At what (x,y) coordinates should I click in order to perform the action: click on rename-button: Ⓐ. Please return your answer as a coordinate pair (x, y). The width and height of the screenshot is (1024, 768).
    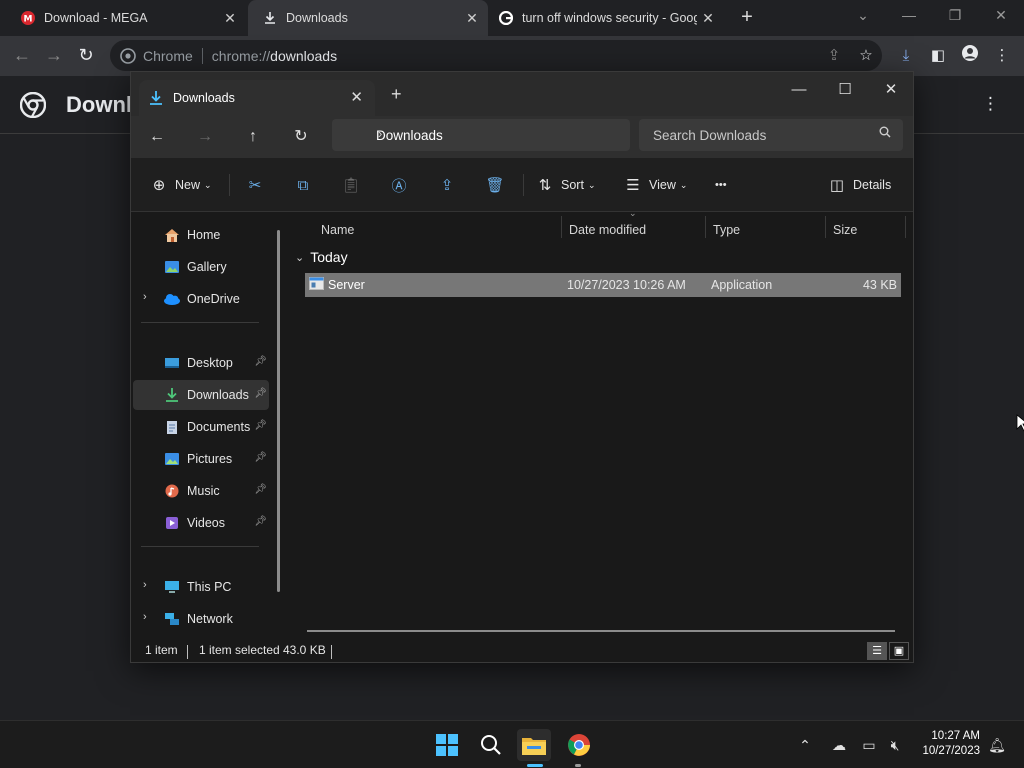
    Looking at the image, I should click on (402, 185).